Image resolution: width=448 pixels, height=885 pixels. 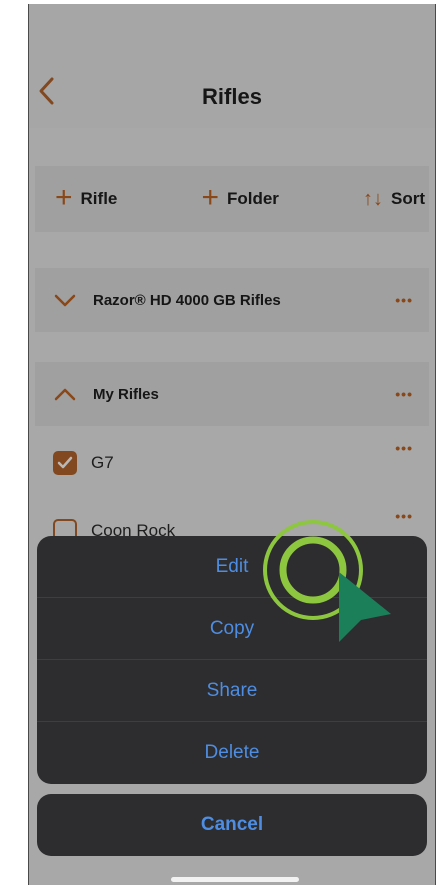 I want to click on edit-button: Edit, so click(x=232, y=567).